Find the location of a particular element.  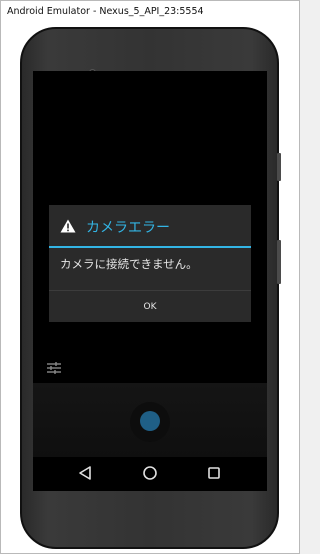

warning-icon is located at coordinates (68, 226).